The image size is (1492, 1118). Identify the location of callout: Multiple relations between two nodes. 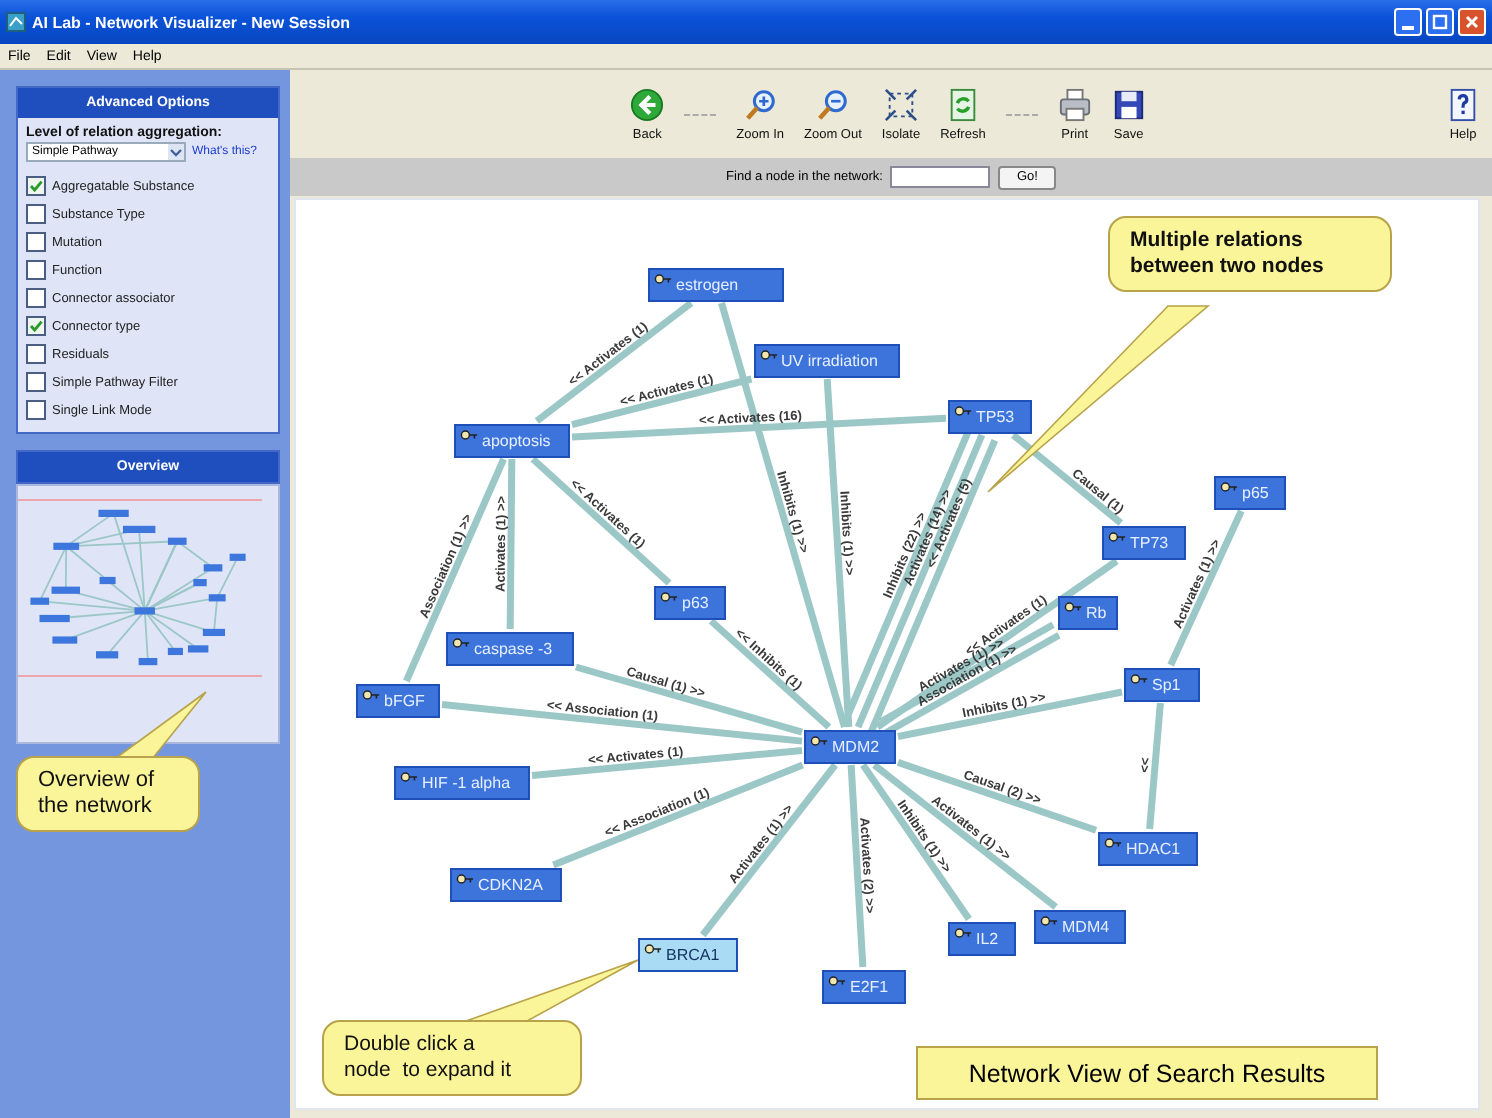
(1250, 254).